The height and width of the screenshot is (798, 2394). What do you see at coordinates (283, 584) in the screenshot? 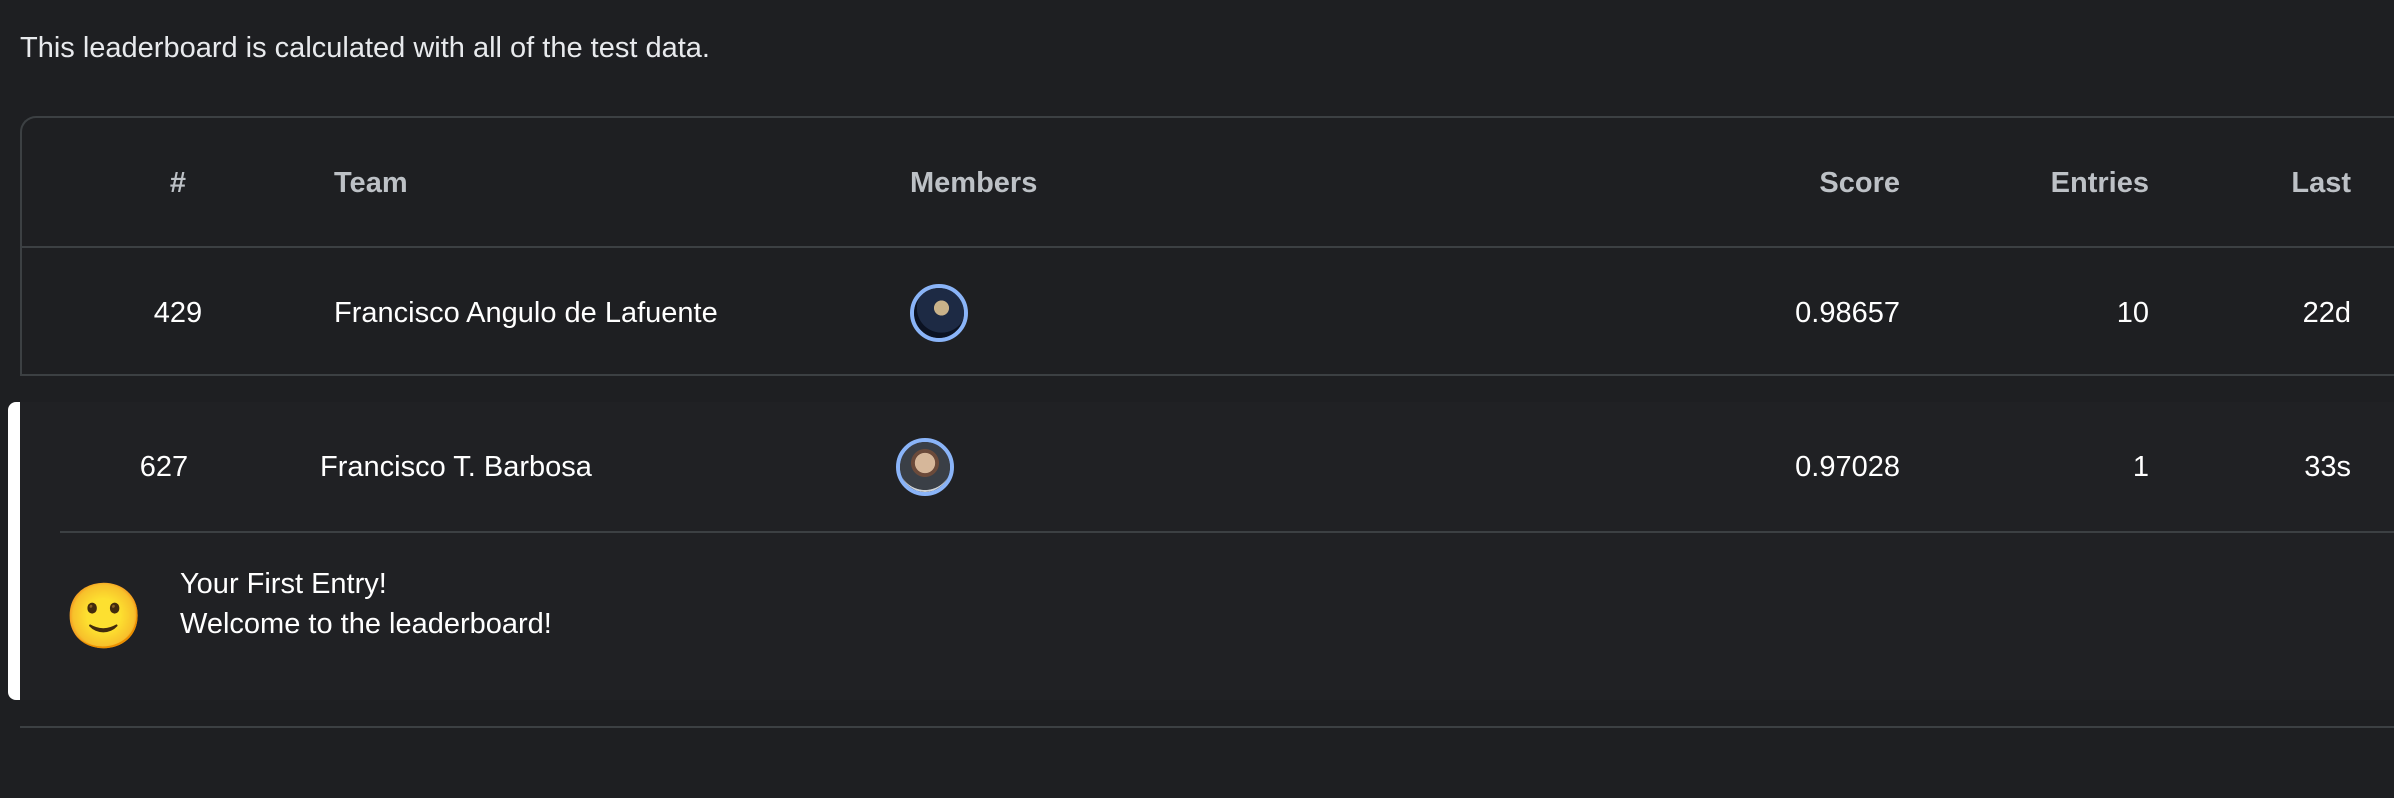
I see `first-entry-title: Your First Entry!` at bounding box center [283, 584].